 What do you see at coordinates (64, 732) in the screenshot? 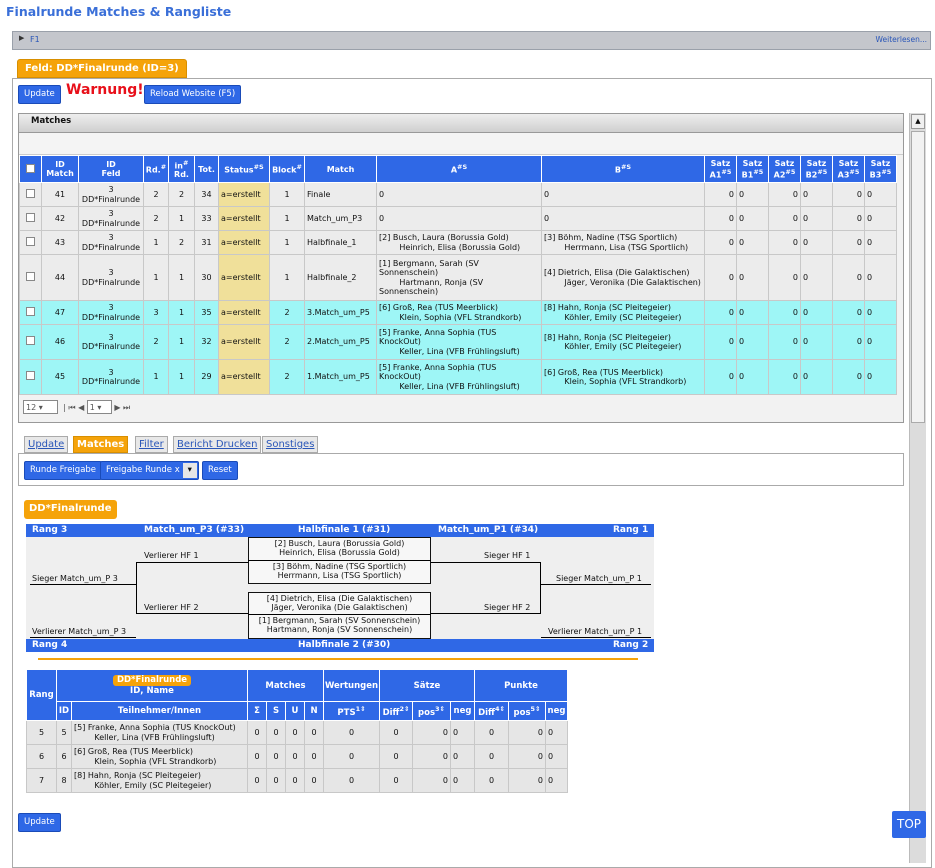
I see `id-cell: 5` at bounding box center [64, 732].